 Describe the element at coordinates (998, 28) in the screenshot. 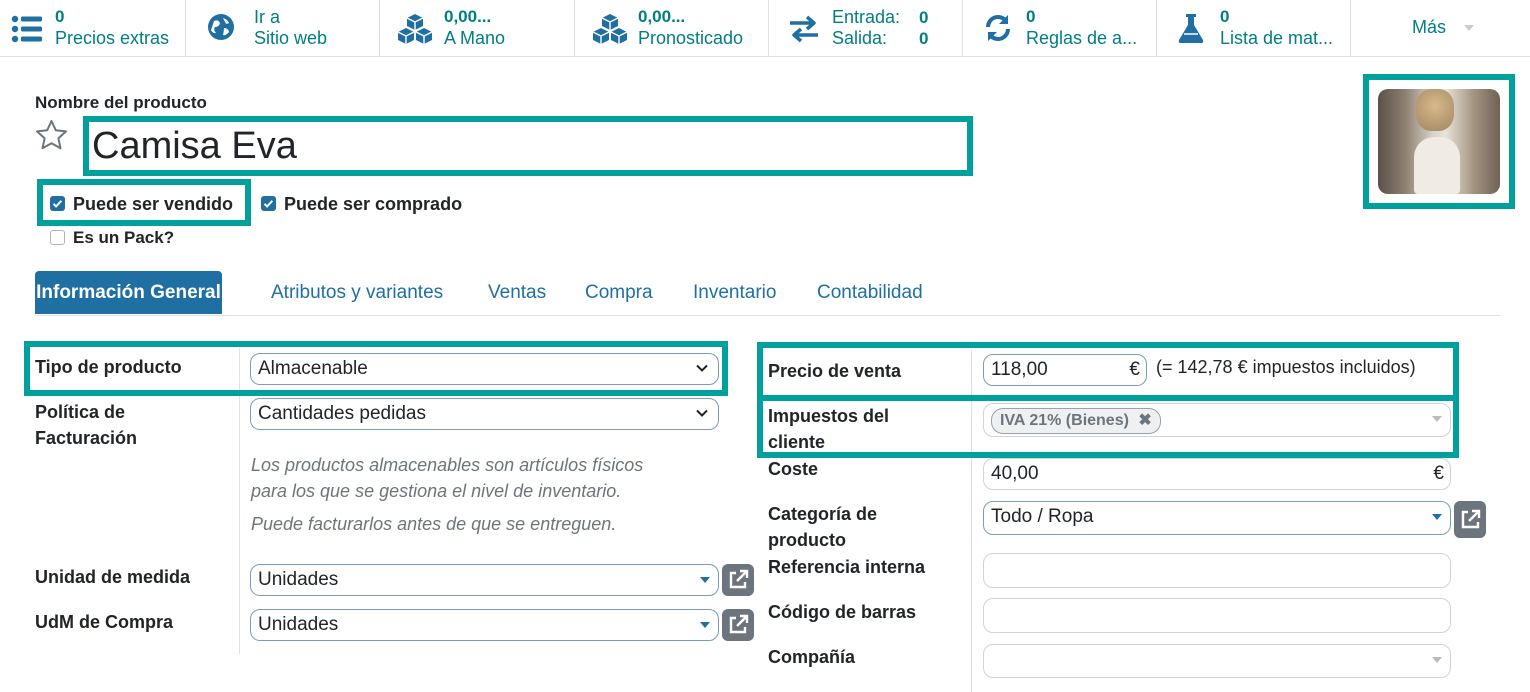

I see `refresh-icon` at that location.